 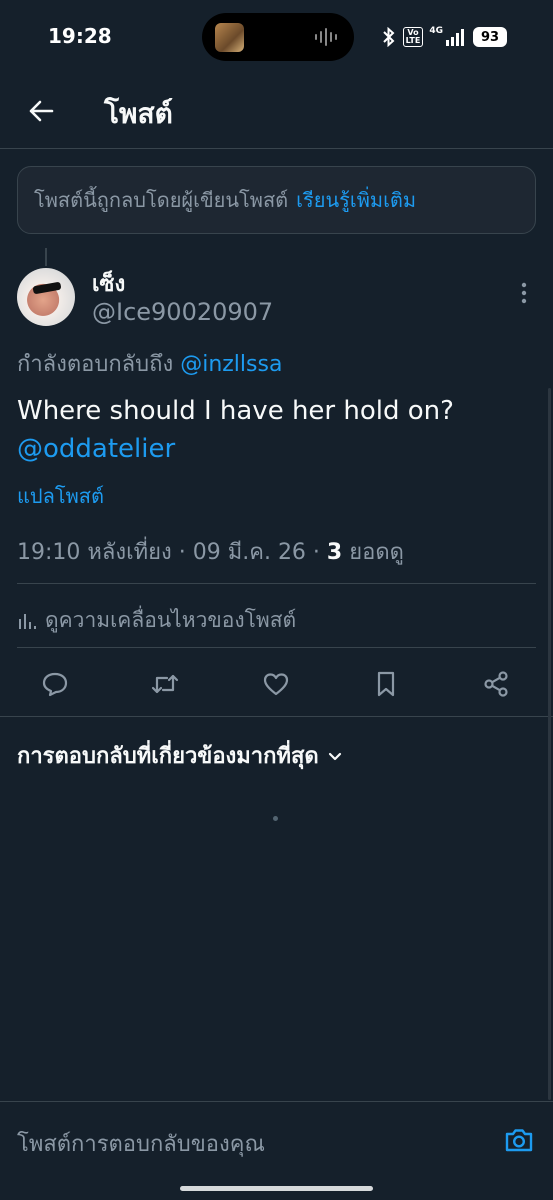 What do you see at coordinates (27, 621) in the screenshot?
I see `analytics-icon` at bounding box center [27, 621].